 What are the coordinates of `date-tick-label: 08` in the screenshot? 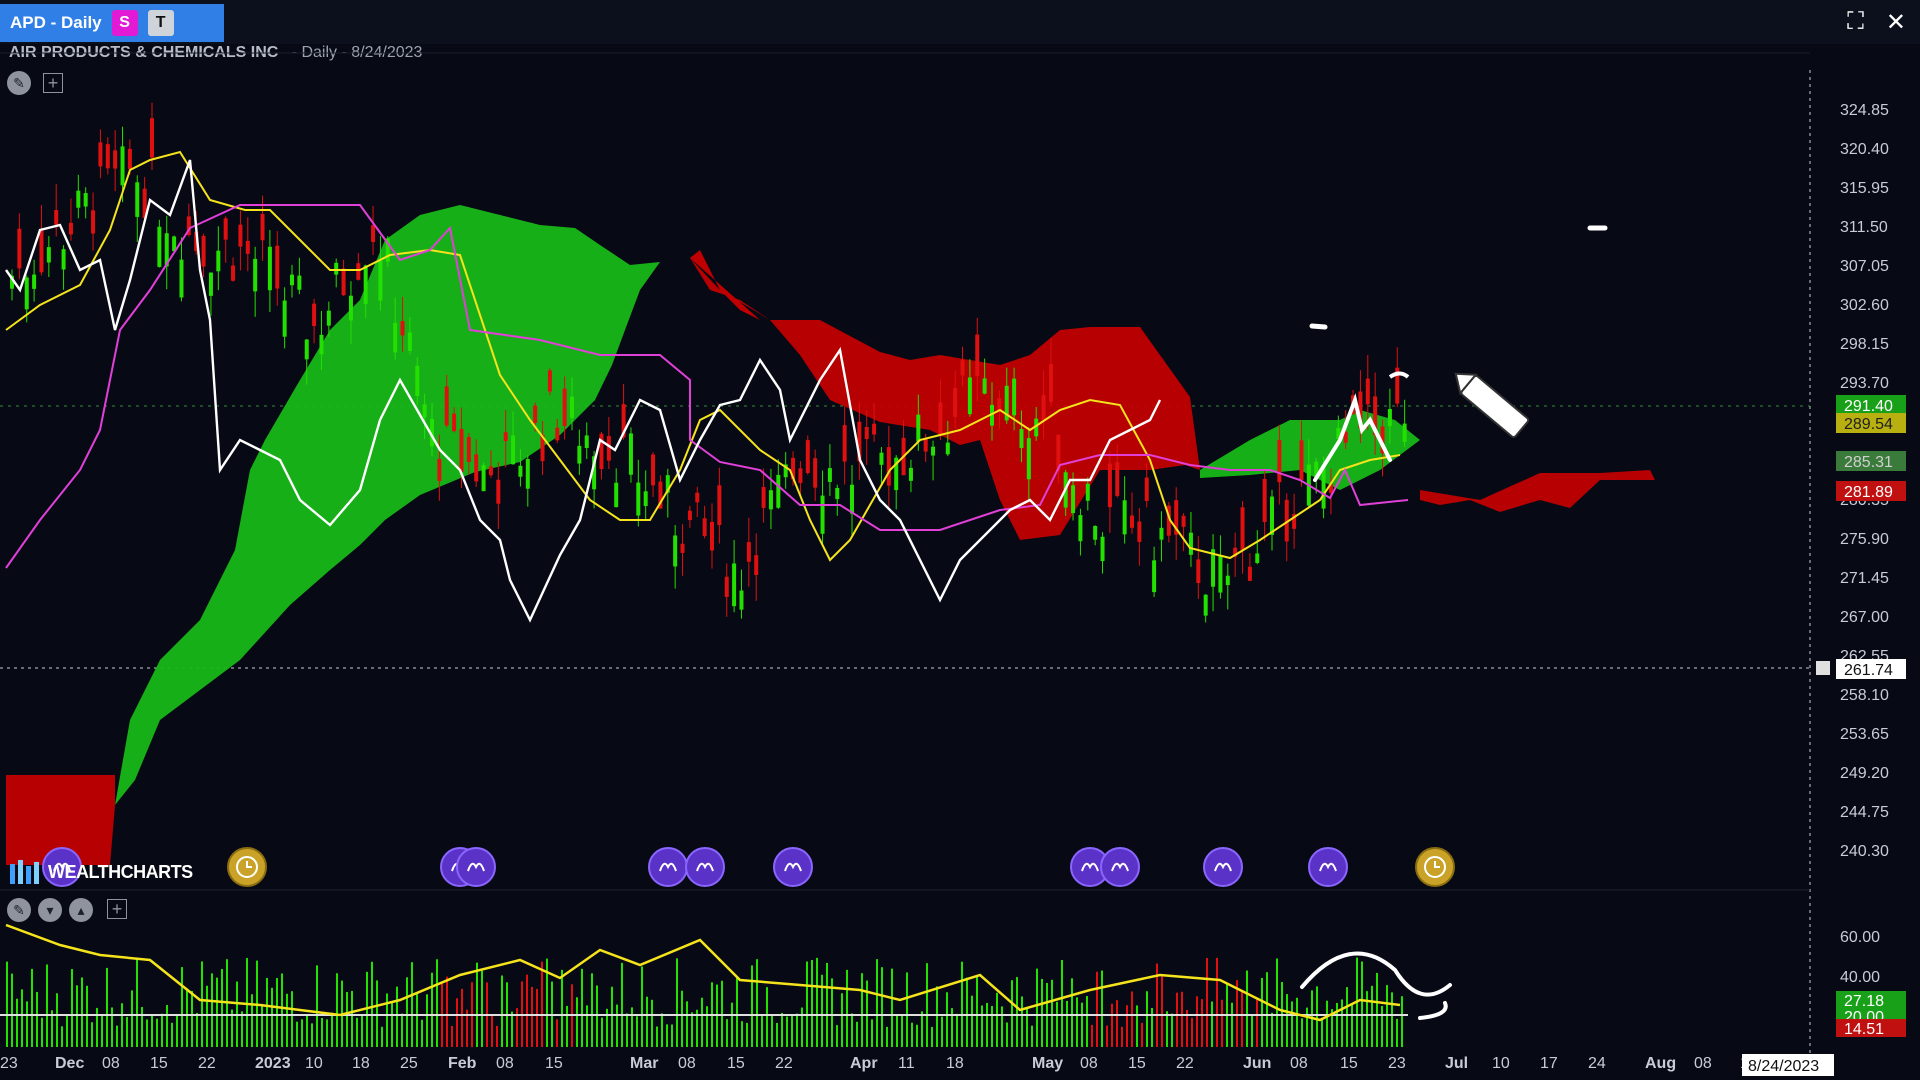 It's located at (1703, 1063).